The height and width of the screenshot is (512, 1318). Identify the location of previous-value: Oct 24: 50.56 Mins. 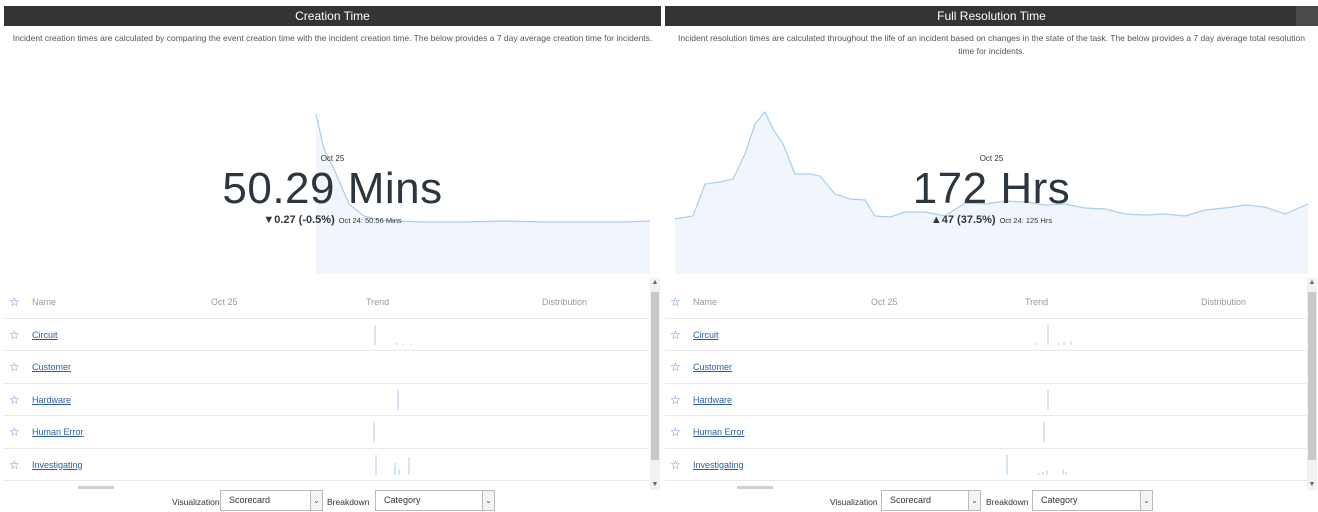
(370, 220).